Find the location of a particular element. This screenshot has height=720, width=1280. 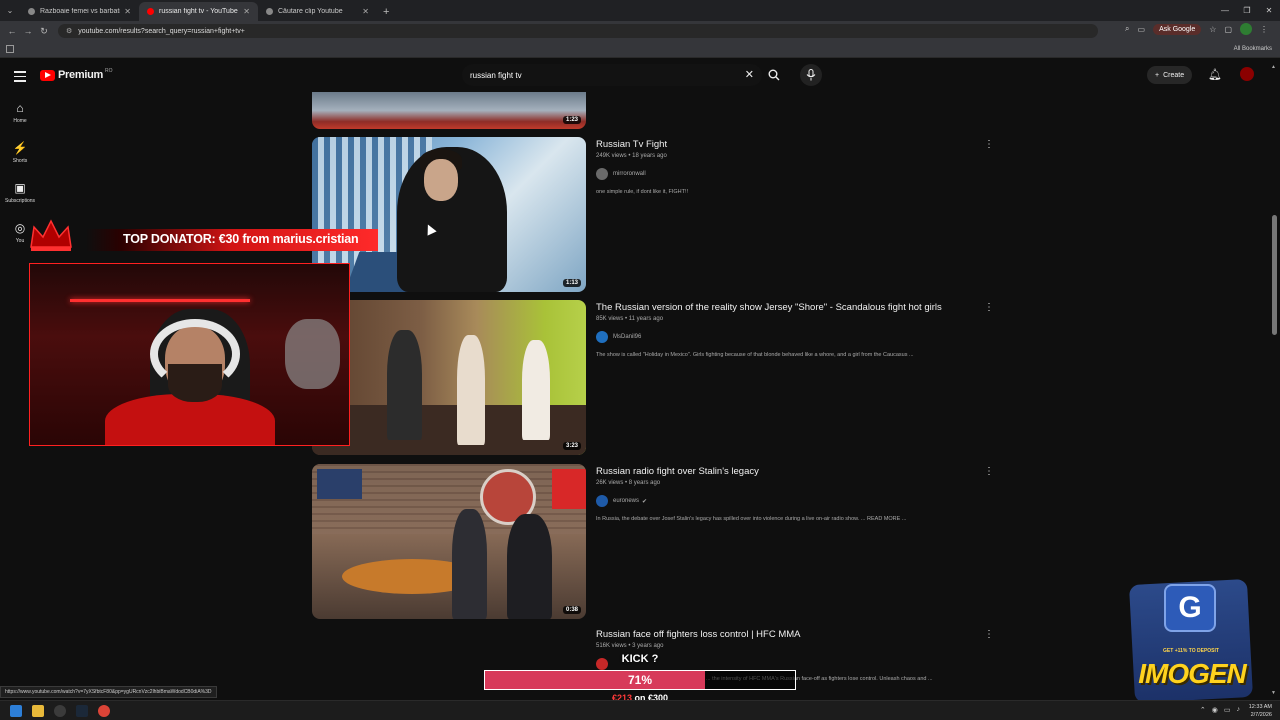

video-title: Russian Tv Fight is located at coordinates (786, 145).